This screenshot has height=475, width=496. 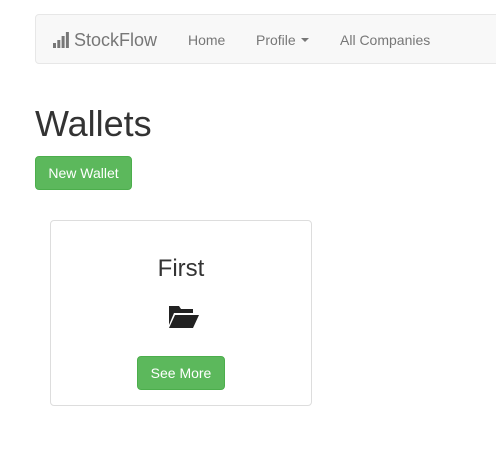 What do you see at coordinates (276, 40) in the screenshot?
I see `nav-item-label: Profile` at bounding box center [276, 40].